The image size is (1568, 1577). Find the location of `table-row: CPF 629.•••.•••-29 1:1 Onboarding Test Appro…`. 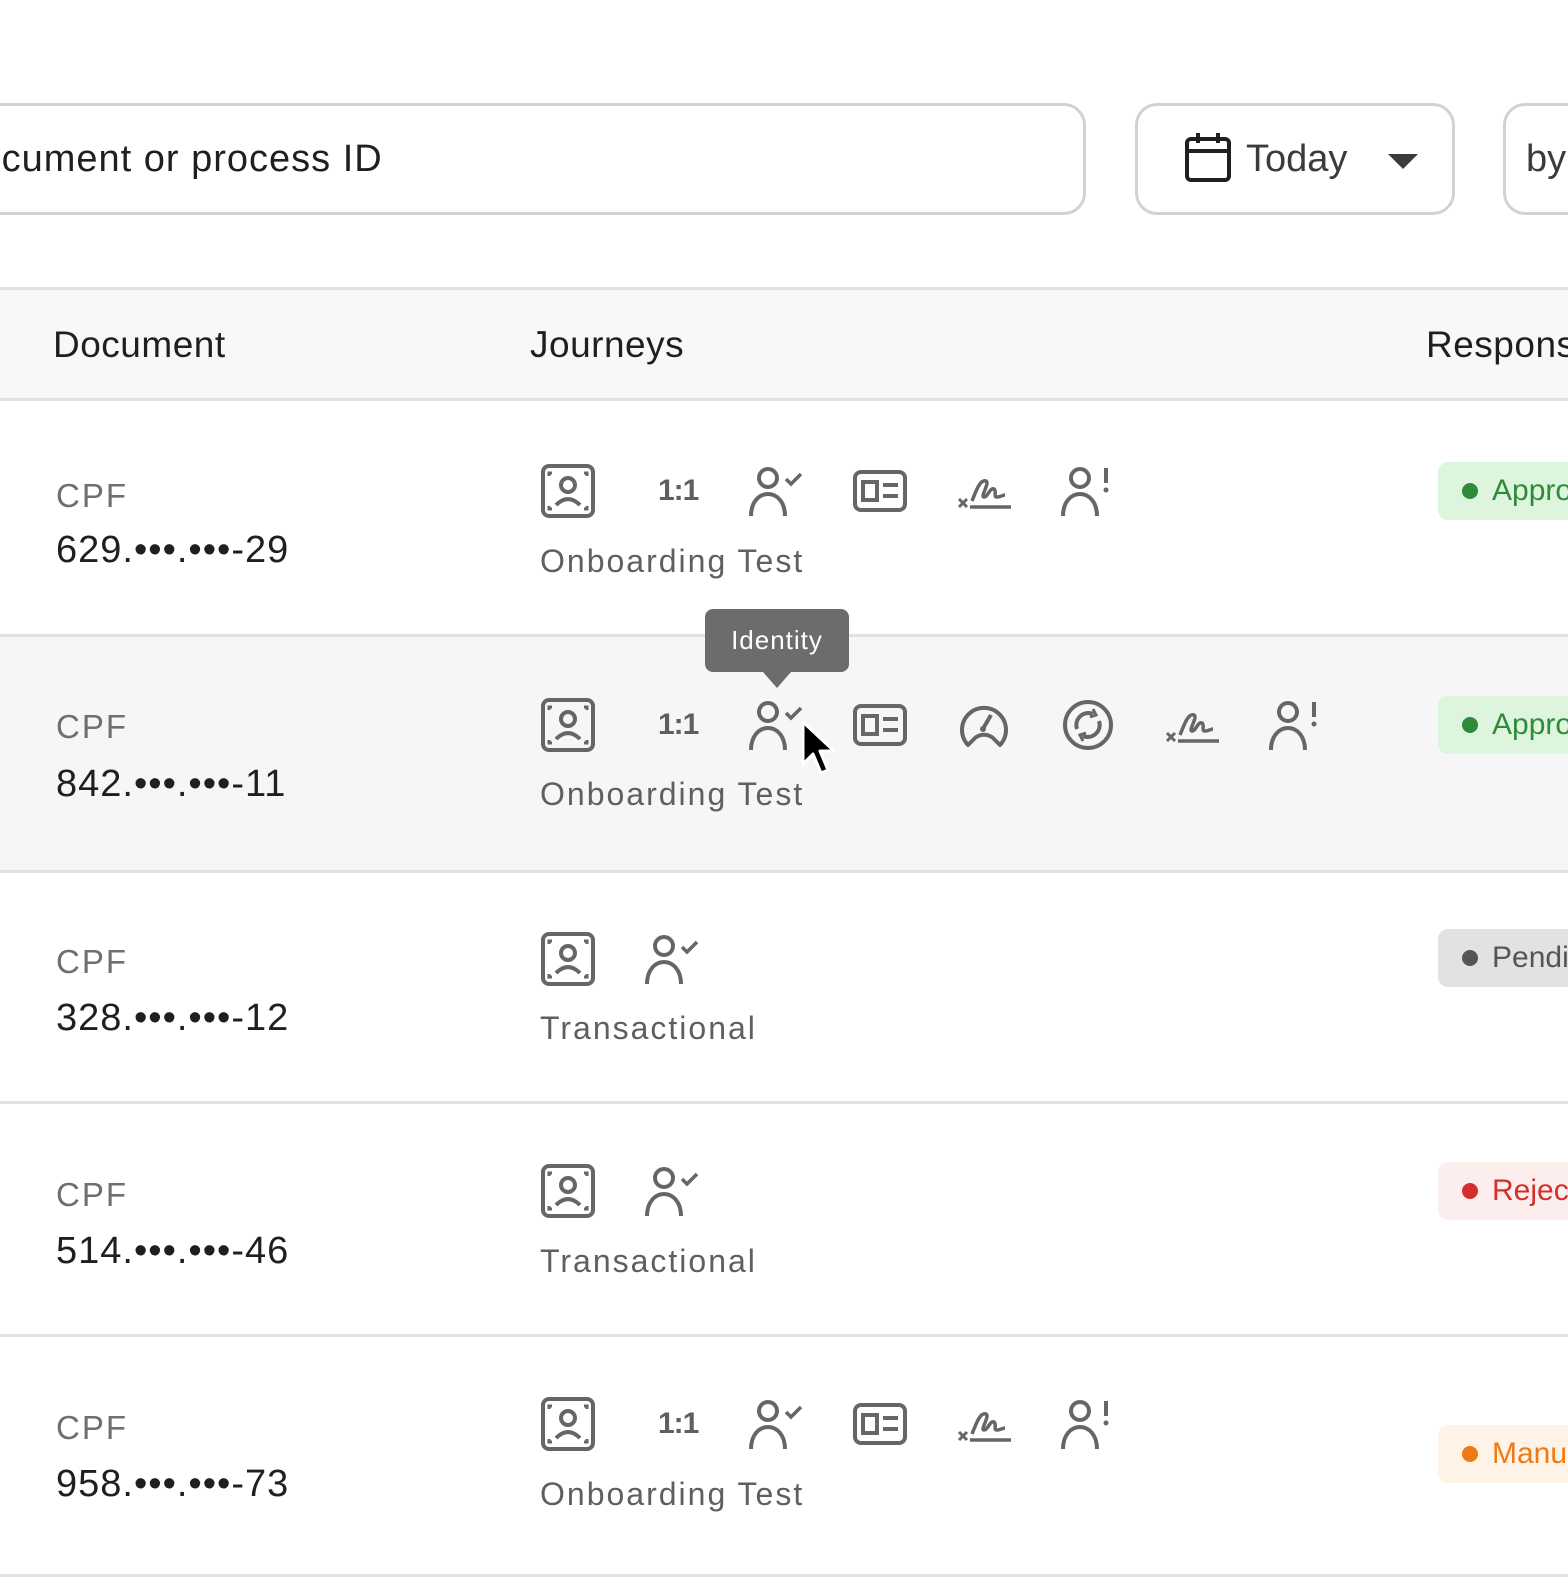

table-row: CPF 629.•••.•••-29 1:1 Onboarding Test Appro… is located at coordinates (784, 519).